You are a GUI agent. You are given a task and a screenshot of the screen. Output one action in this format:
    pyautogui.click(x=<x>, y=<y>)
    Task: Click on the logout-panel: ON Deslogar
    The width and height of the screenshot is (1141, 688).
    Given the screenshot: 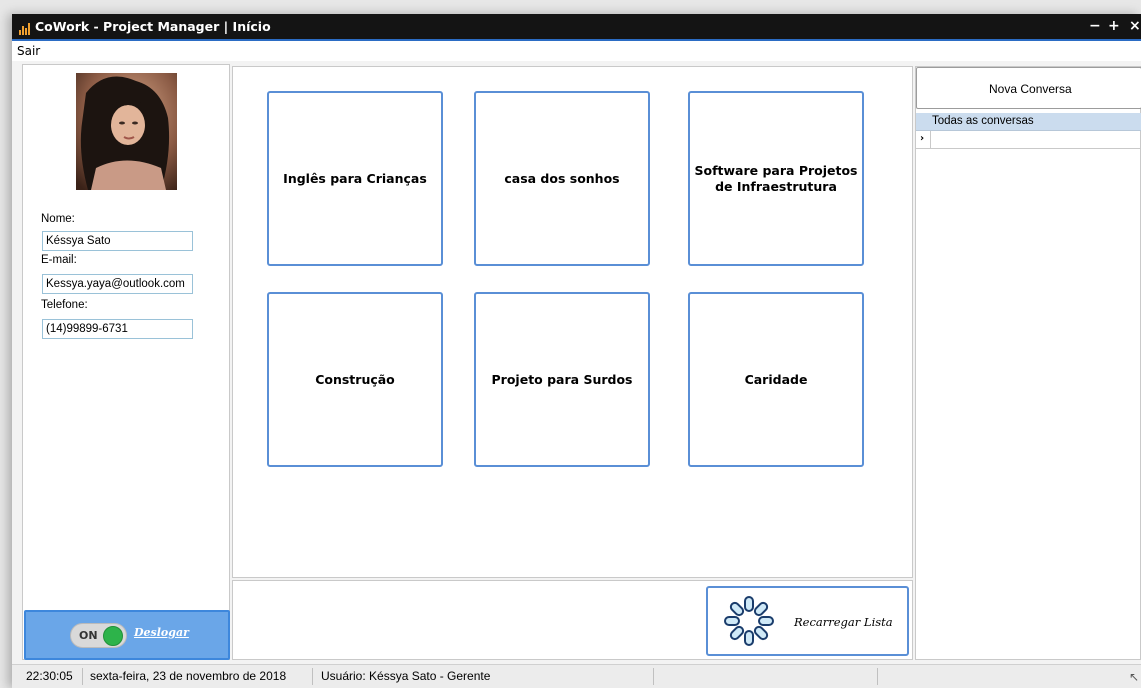 What is the action you would take?
    pyautogui.click(x=127, y=635)
    